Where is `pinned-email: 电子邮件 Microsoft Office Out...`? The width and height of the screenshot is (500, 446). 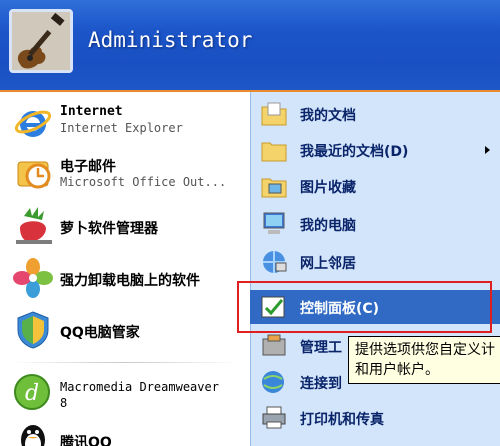 pinned-email: 电子邮件 Microsoft Office Out... is located at coordinates (125, 174).